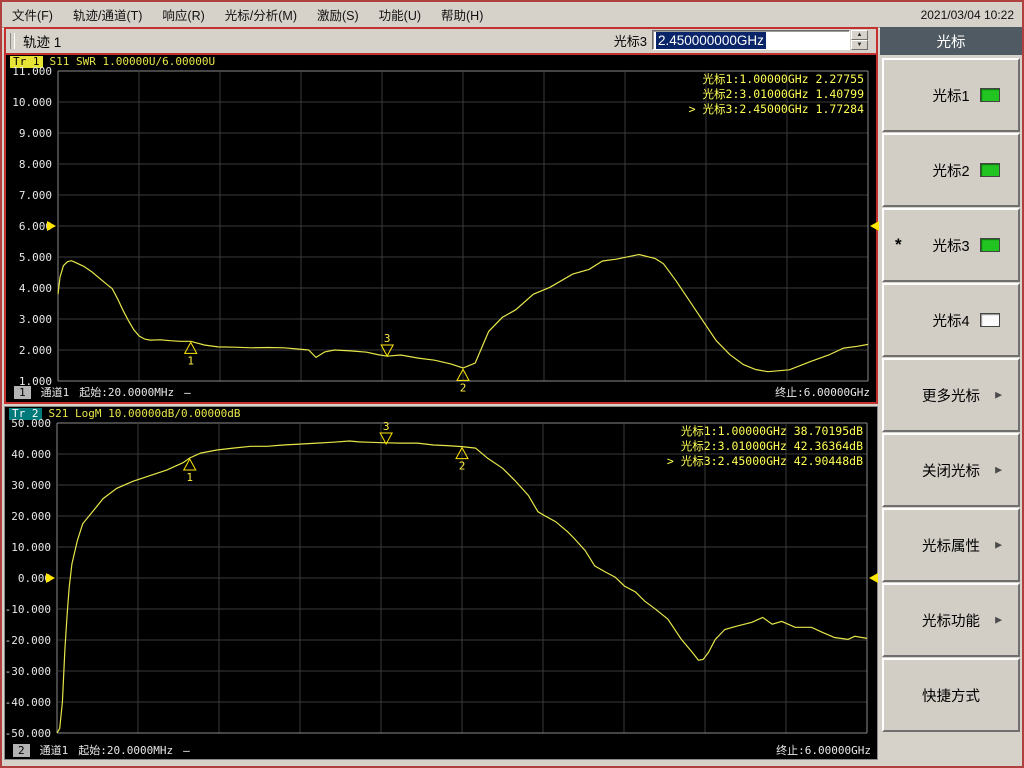 The image size is (1024, 768). Describe the element at coordinates (31, 485) in the screenshot. I see `y-axis-tick-label: 30.000` at that location.